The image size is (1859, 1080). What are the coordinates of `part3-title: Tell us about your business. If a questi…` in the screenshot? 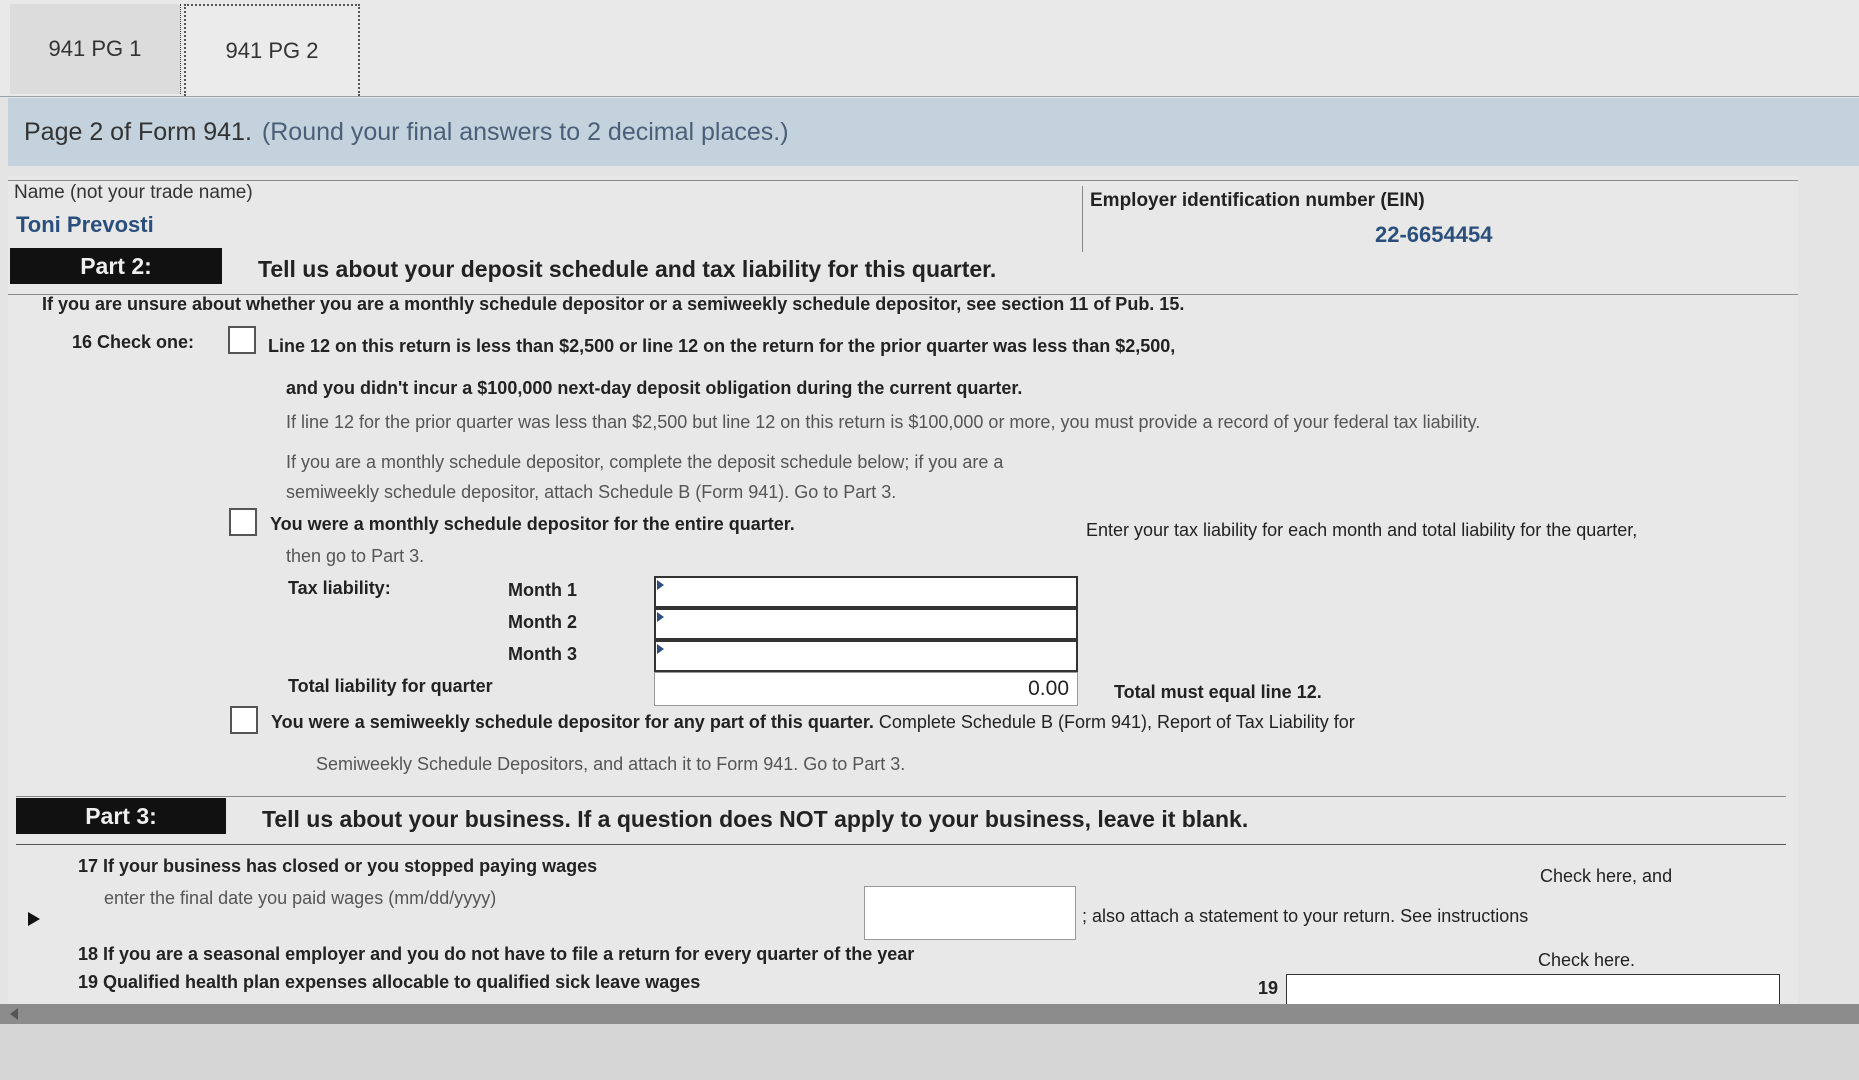 It's located at (755, 819).